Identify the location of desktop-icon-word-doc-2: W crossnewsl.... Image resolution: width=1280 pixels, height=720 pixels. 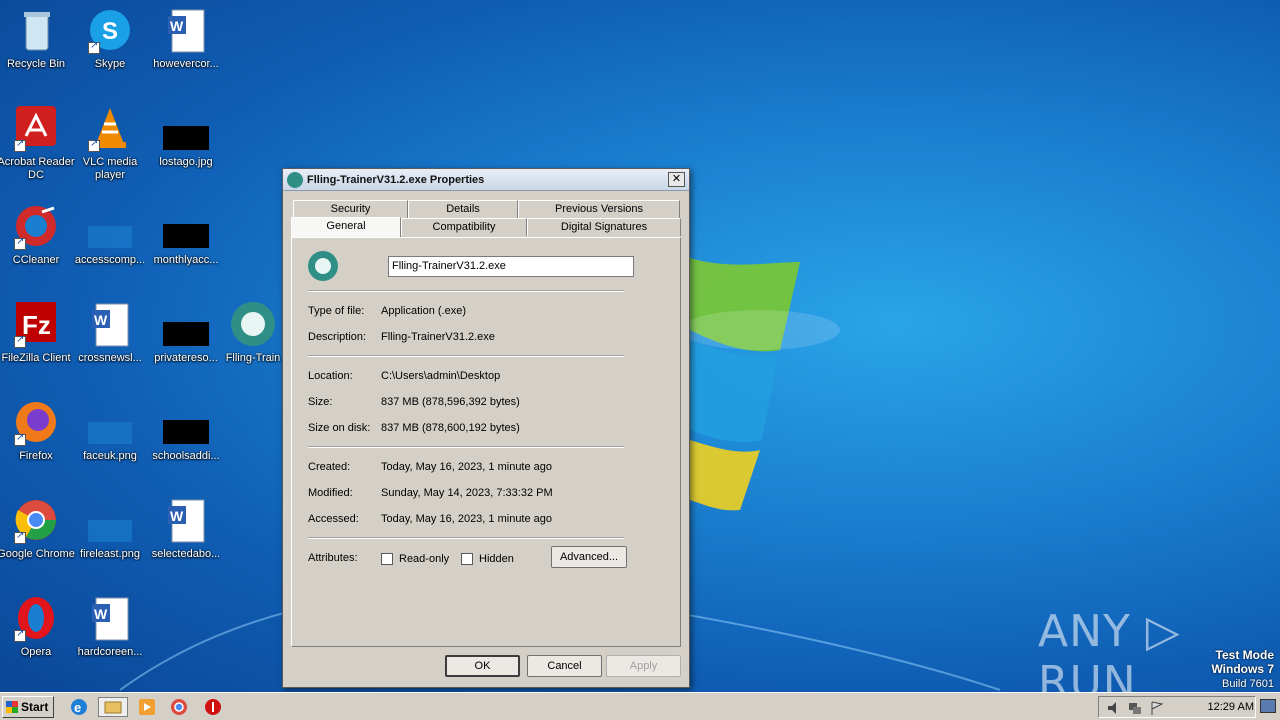
(110, 332).